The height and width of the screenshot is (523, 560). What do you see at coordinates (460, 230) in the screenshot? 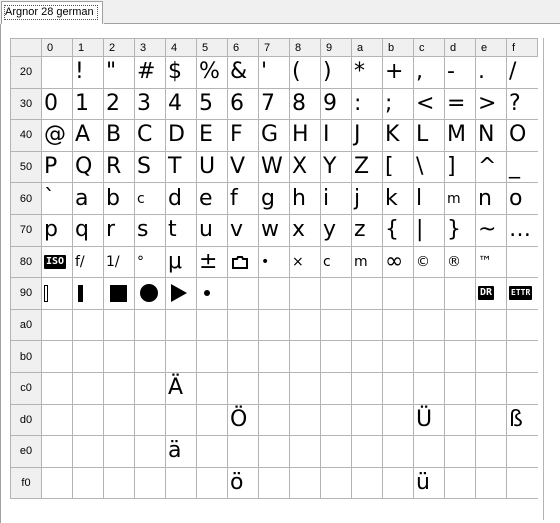
I see `glyph-cell: }` at bounding box center [460, 230].